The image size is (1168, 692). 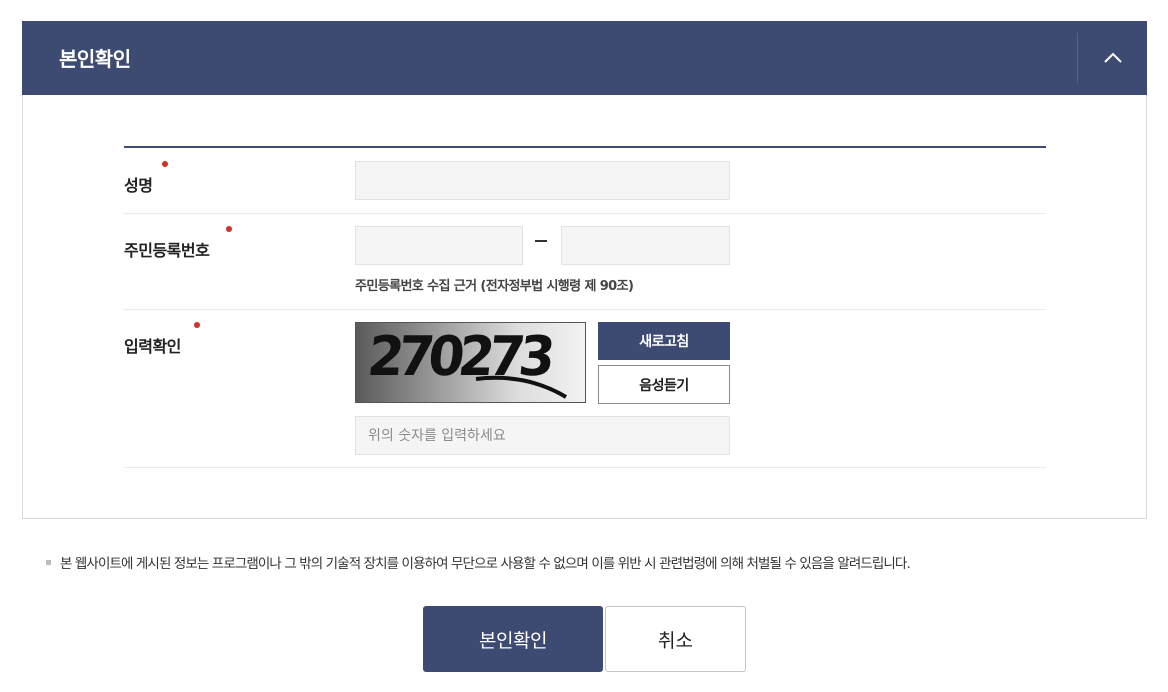 I want to click on cancel-button: 취소, so click(x=675, y=639).